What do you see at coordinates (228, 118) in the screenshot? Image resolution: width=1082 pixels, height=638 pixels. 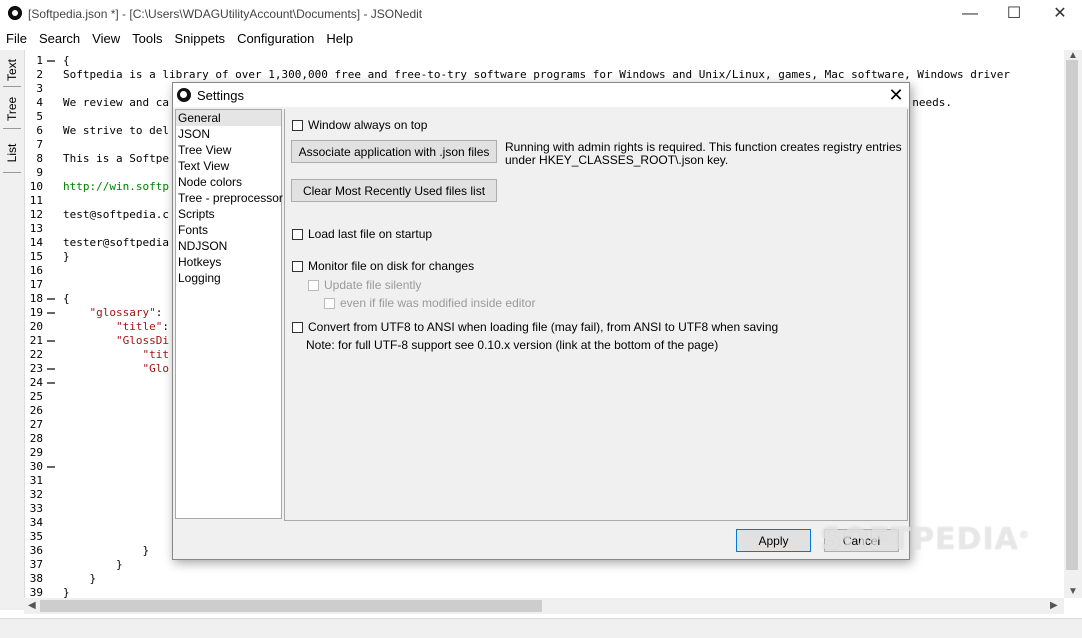 I see `nav-item-general: General` at bounding box center [228, 118].